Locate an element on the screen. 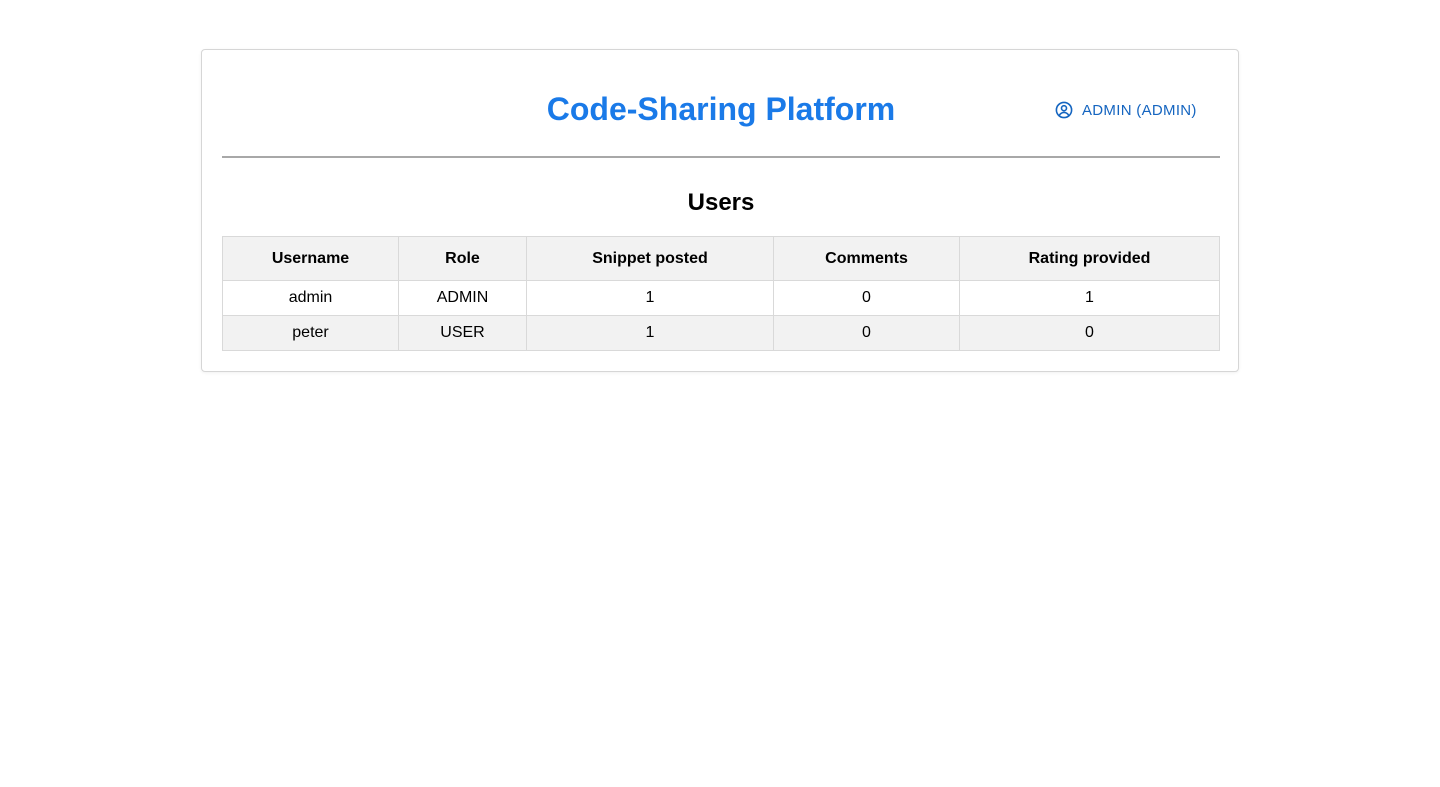 The image size is (1440, 787). cell-role: USER is located at coordinates (462, 333).